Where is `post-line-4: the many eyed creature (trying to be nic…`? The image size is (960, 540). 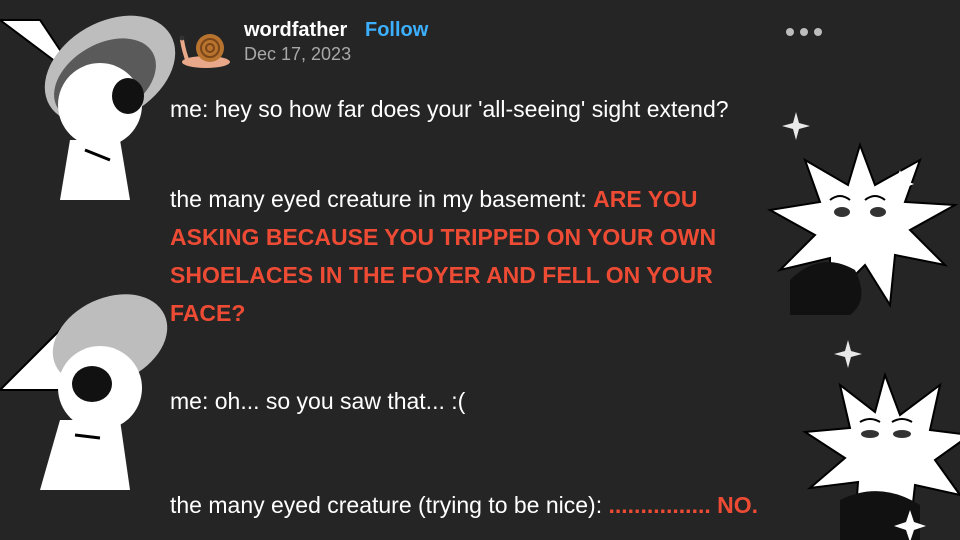
post-line-4: the many eyed creature (trying to be nic… is located at coordinates (464, 505).